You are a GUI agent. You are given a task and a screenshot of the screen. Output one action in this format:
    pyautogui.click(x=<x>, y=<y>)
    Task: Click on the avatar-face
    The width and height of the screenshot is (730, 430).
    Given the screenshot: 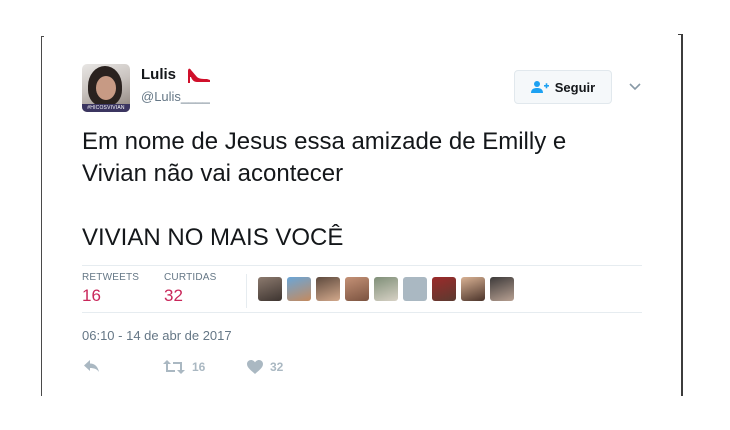 What is the action you would take?
    pyautogui.click(x=106, y=88)
    